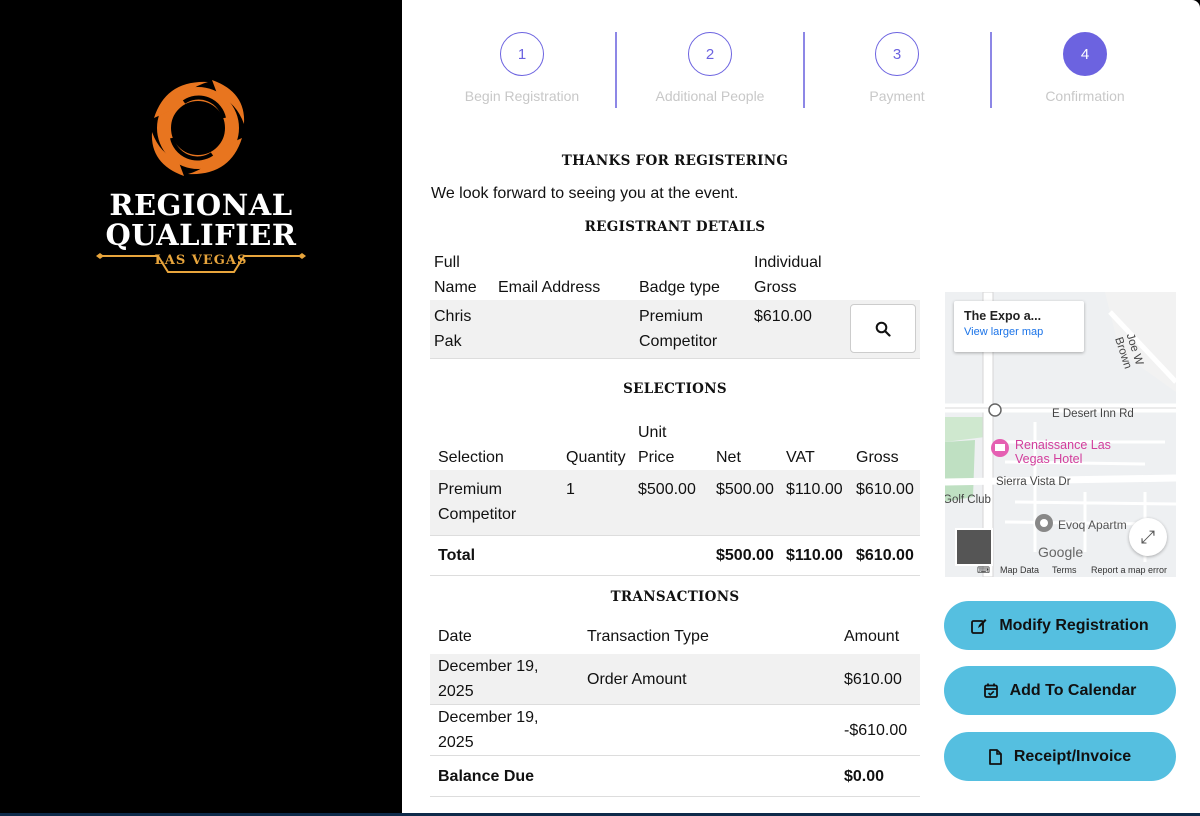  What do you see at coordinates (711, 679) in the screenshot?
I see `cell-type: Order Amount` at bounding box center [711, 679].